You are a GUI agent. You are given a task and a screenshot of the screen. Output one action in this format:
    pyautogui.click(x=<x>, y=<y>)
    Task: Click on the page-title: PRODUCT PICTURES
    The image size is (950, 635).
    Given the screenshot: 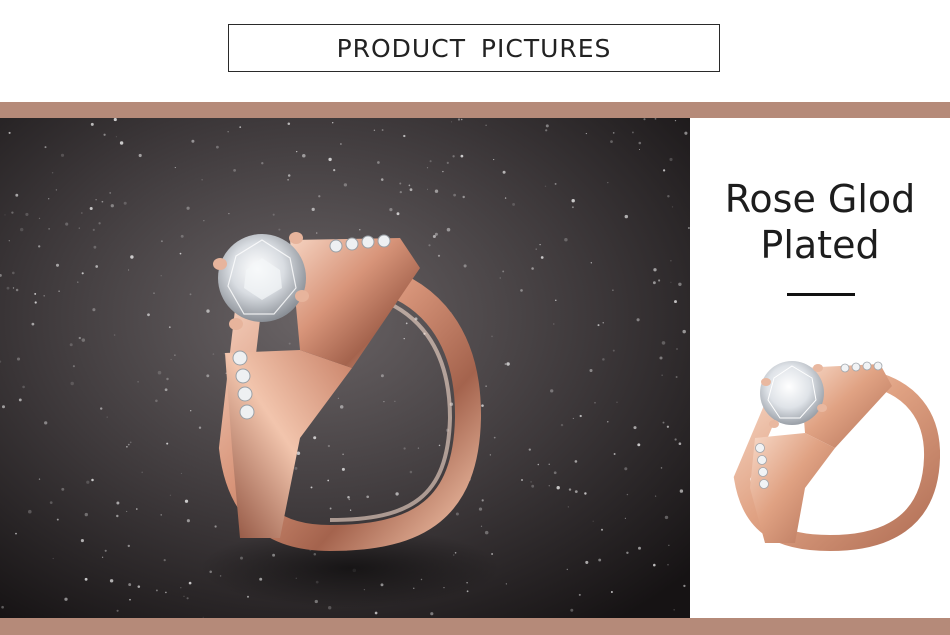 What is the action you would take?
    pyautogui.click(x=474, y=48)
    